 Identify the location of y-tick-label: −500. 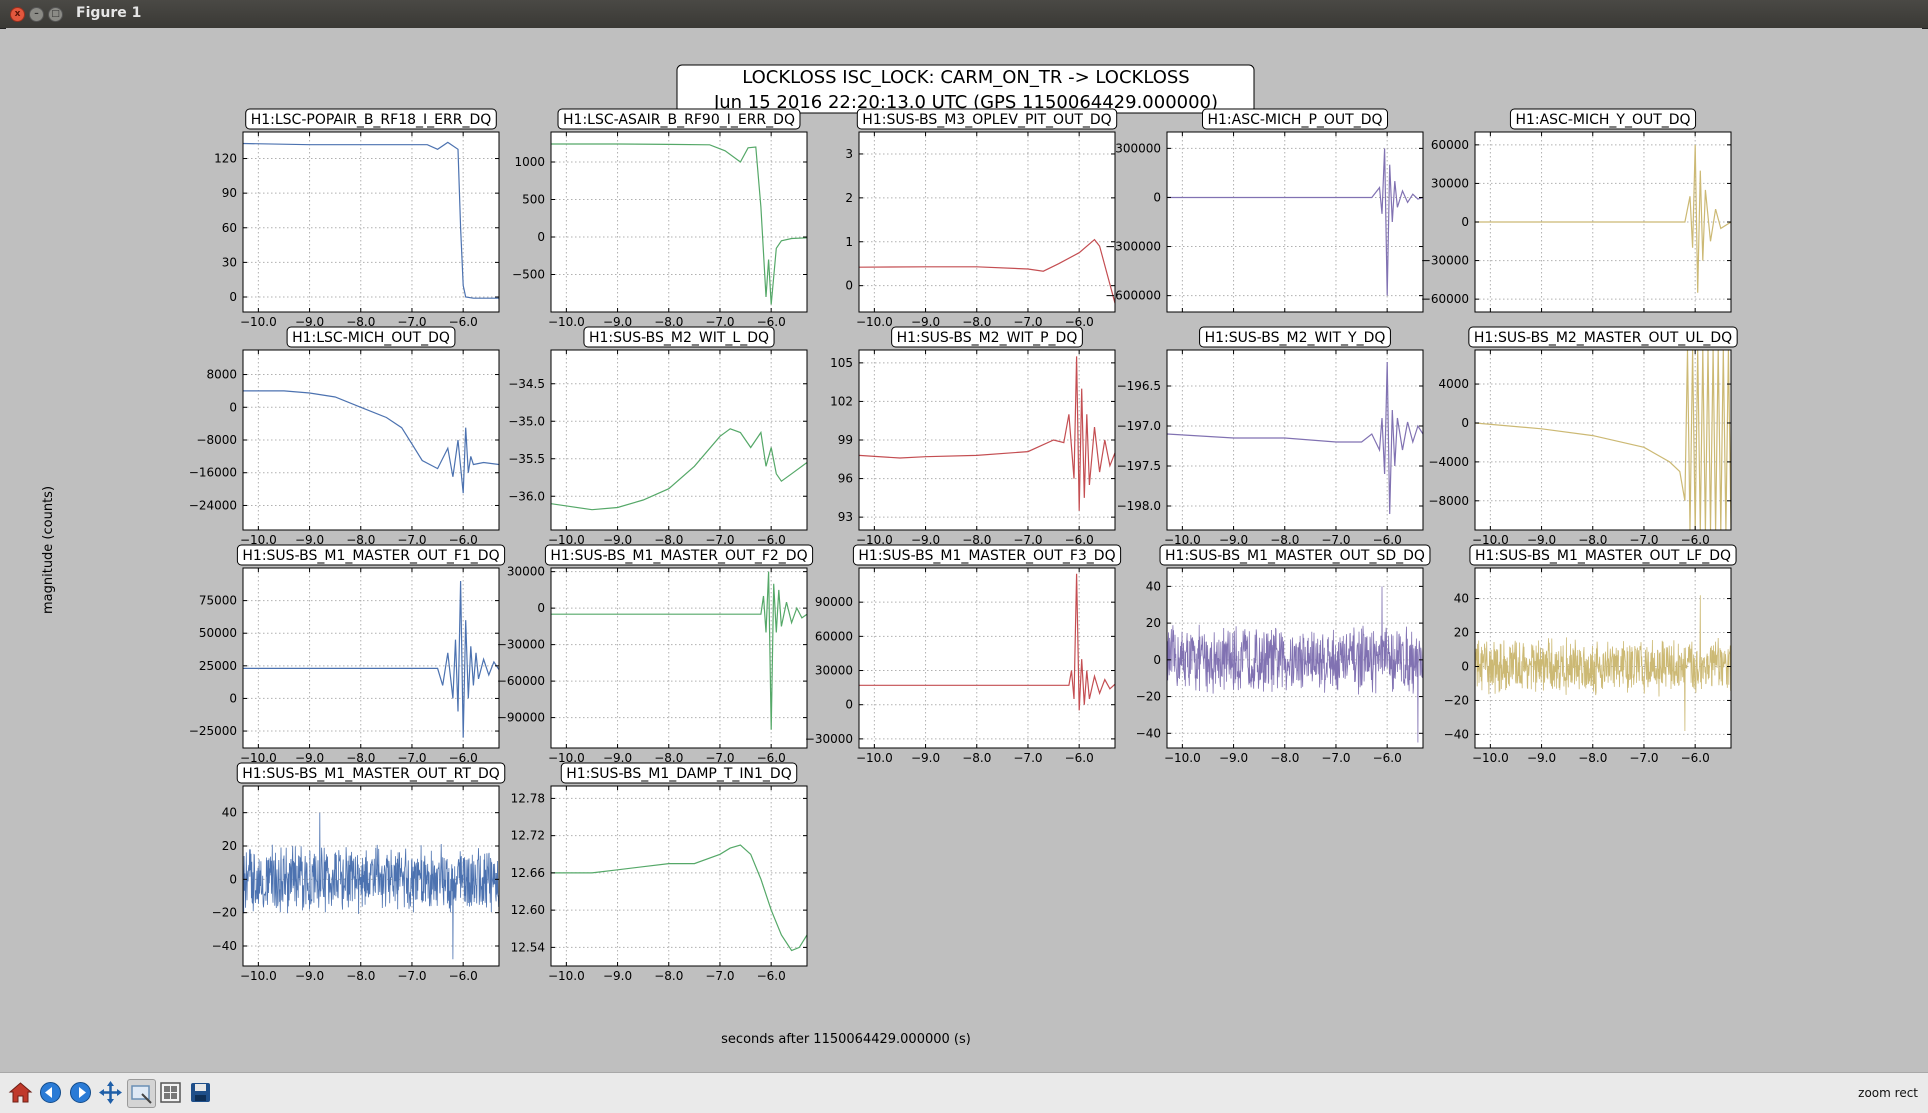
(528, 275).